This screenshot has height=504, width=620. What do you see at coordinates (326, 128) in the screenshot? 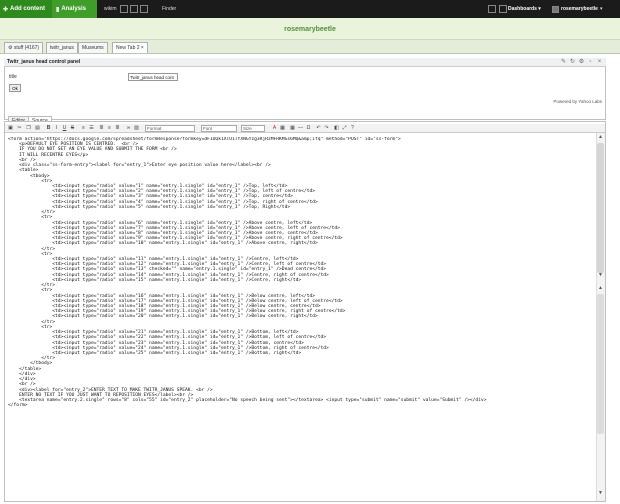
I see `redo-icon: ↷` at bounding box center [326, 128].